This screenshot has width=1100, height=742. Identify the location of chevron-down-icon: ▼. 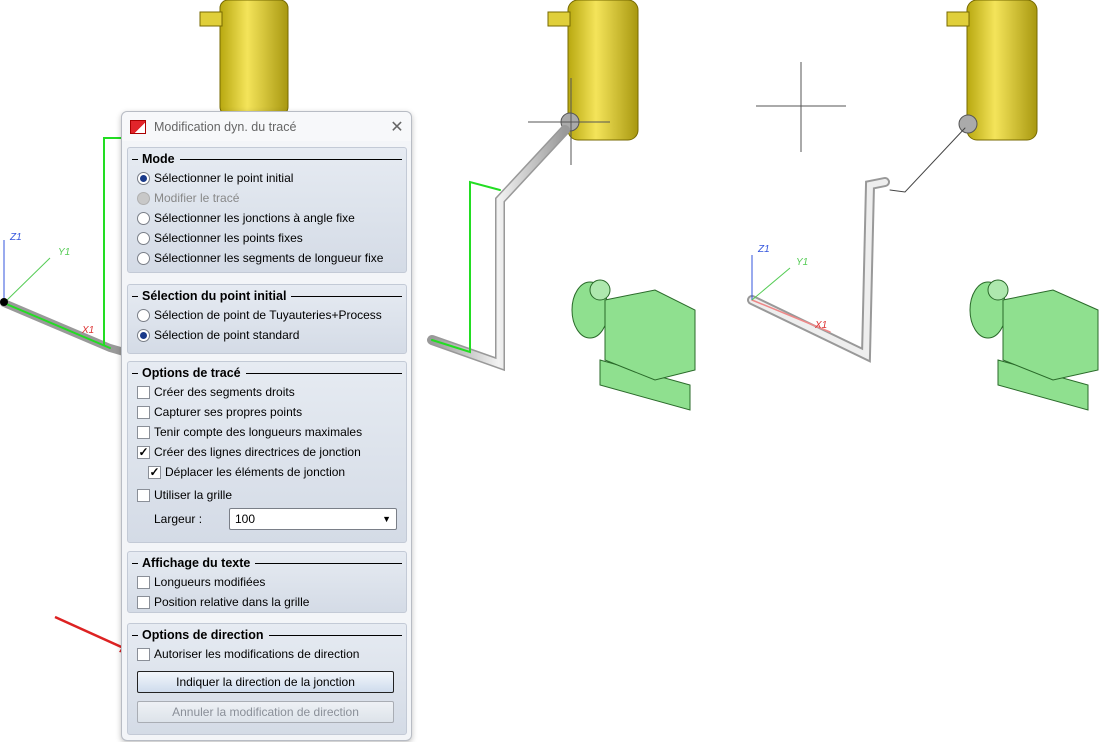
(386, 519).